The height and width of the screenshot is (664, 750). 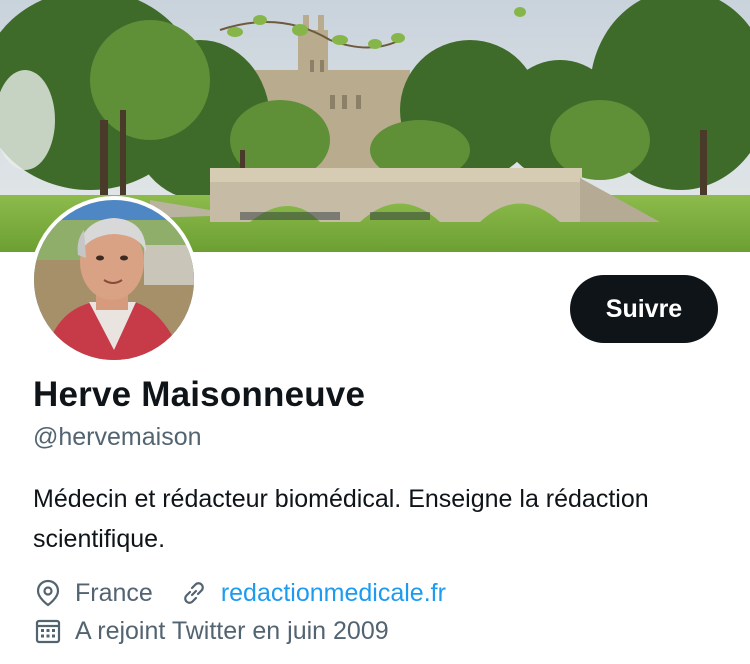 What do you see at coordinates (194, 593) in the screenshot?
I see `link-icon` at bounding box center [194, 593].